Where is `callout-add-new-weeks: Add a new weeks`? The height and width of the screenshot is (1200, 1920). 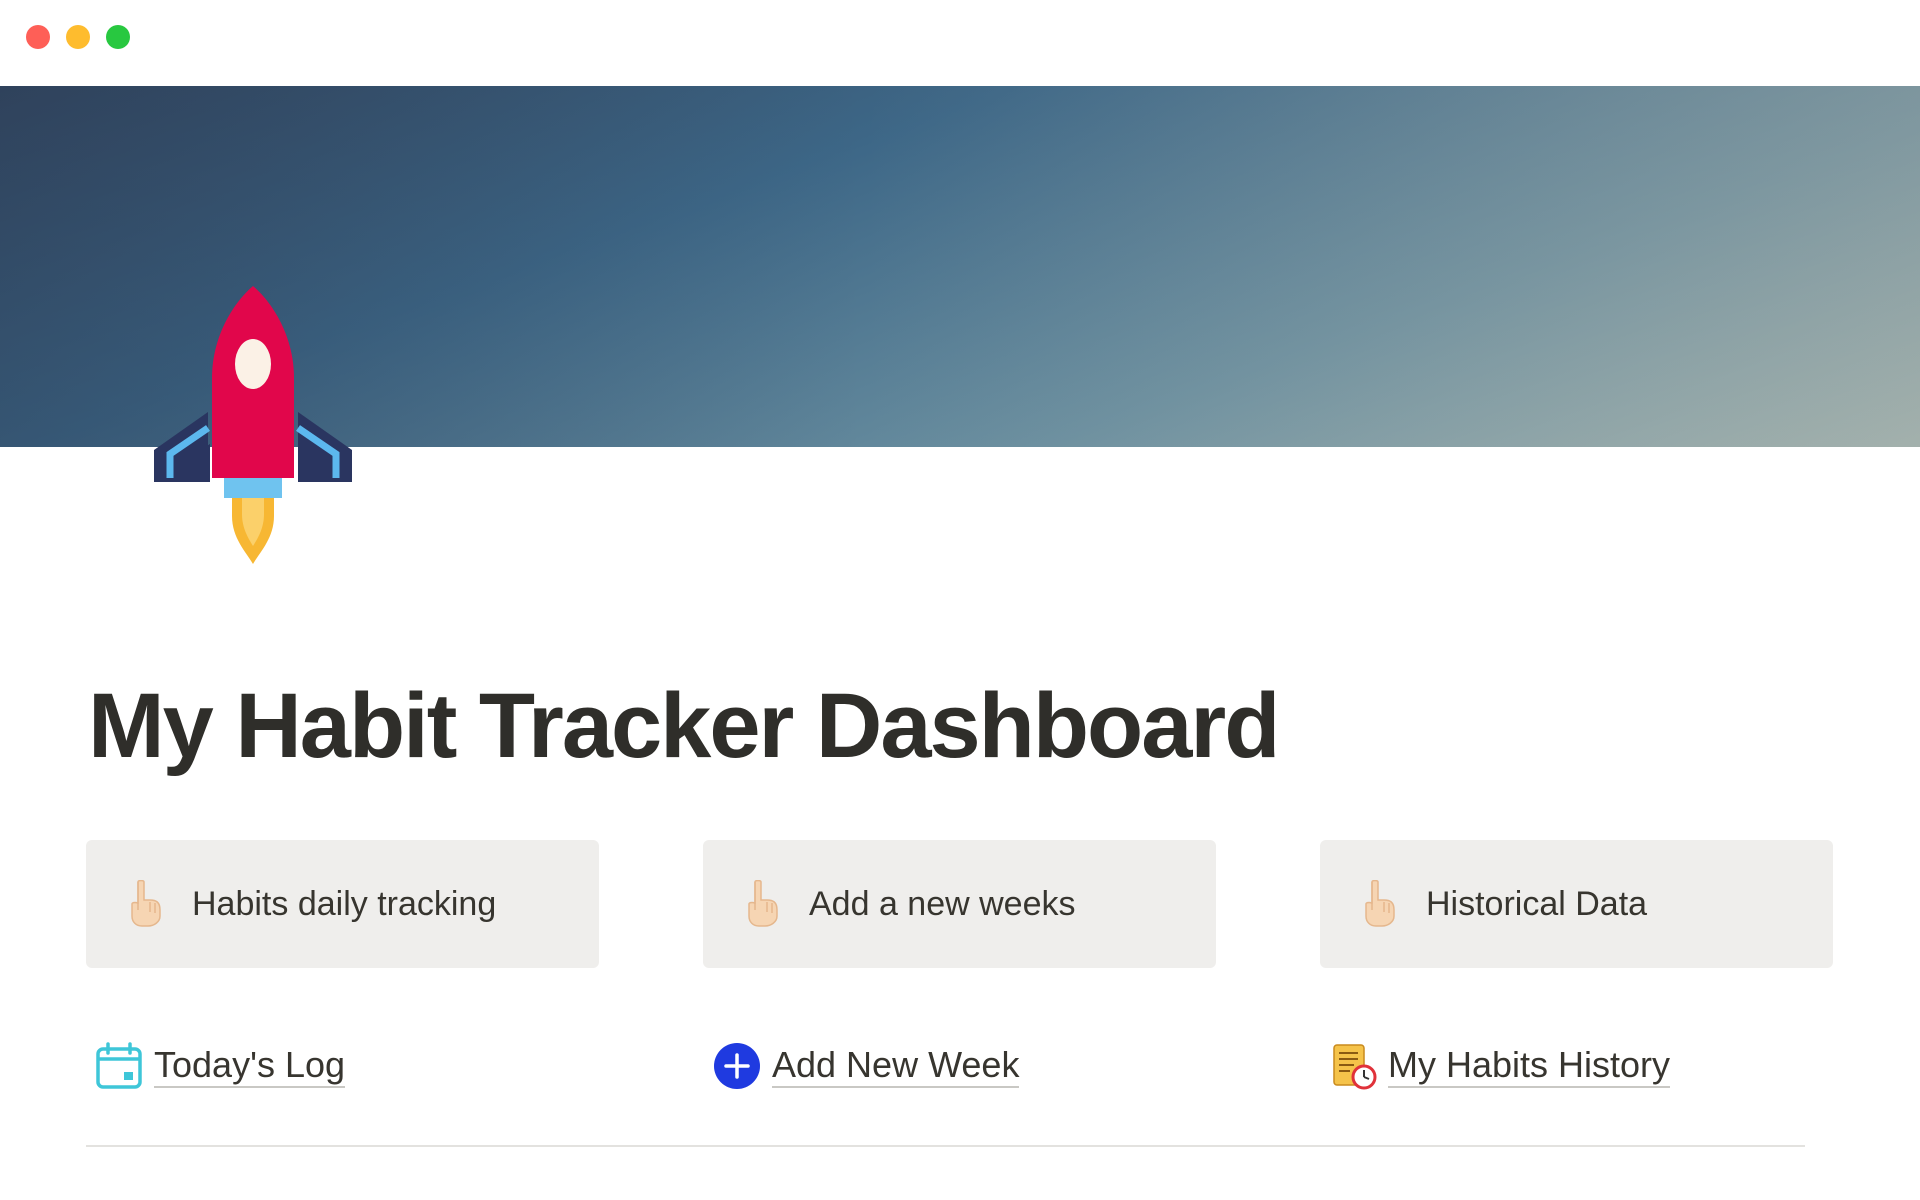
callout-add-new-weeks: Add a new weeks is located at coordinates (959, 904).